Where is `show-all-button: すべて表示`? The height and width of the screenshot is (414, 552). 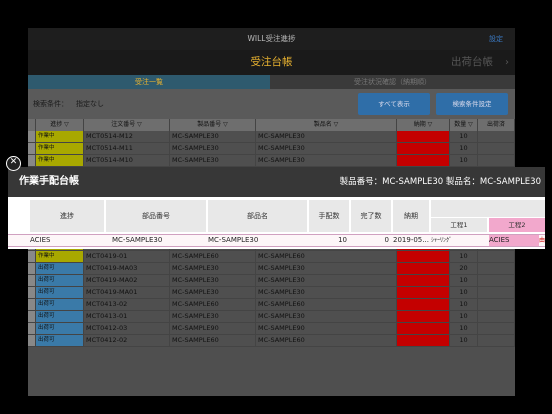 show-all-button: すべて表示 is located at coordinates (394, 104).